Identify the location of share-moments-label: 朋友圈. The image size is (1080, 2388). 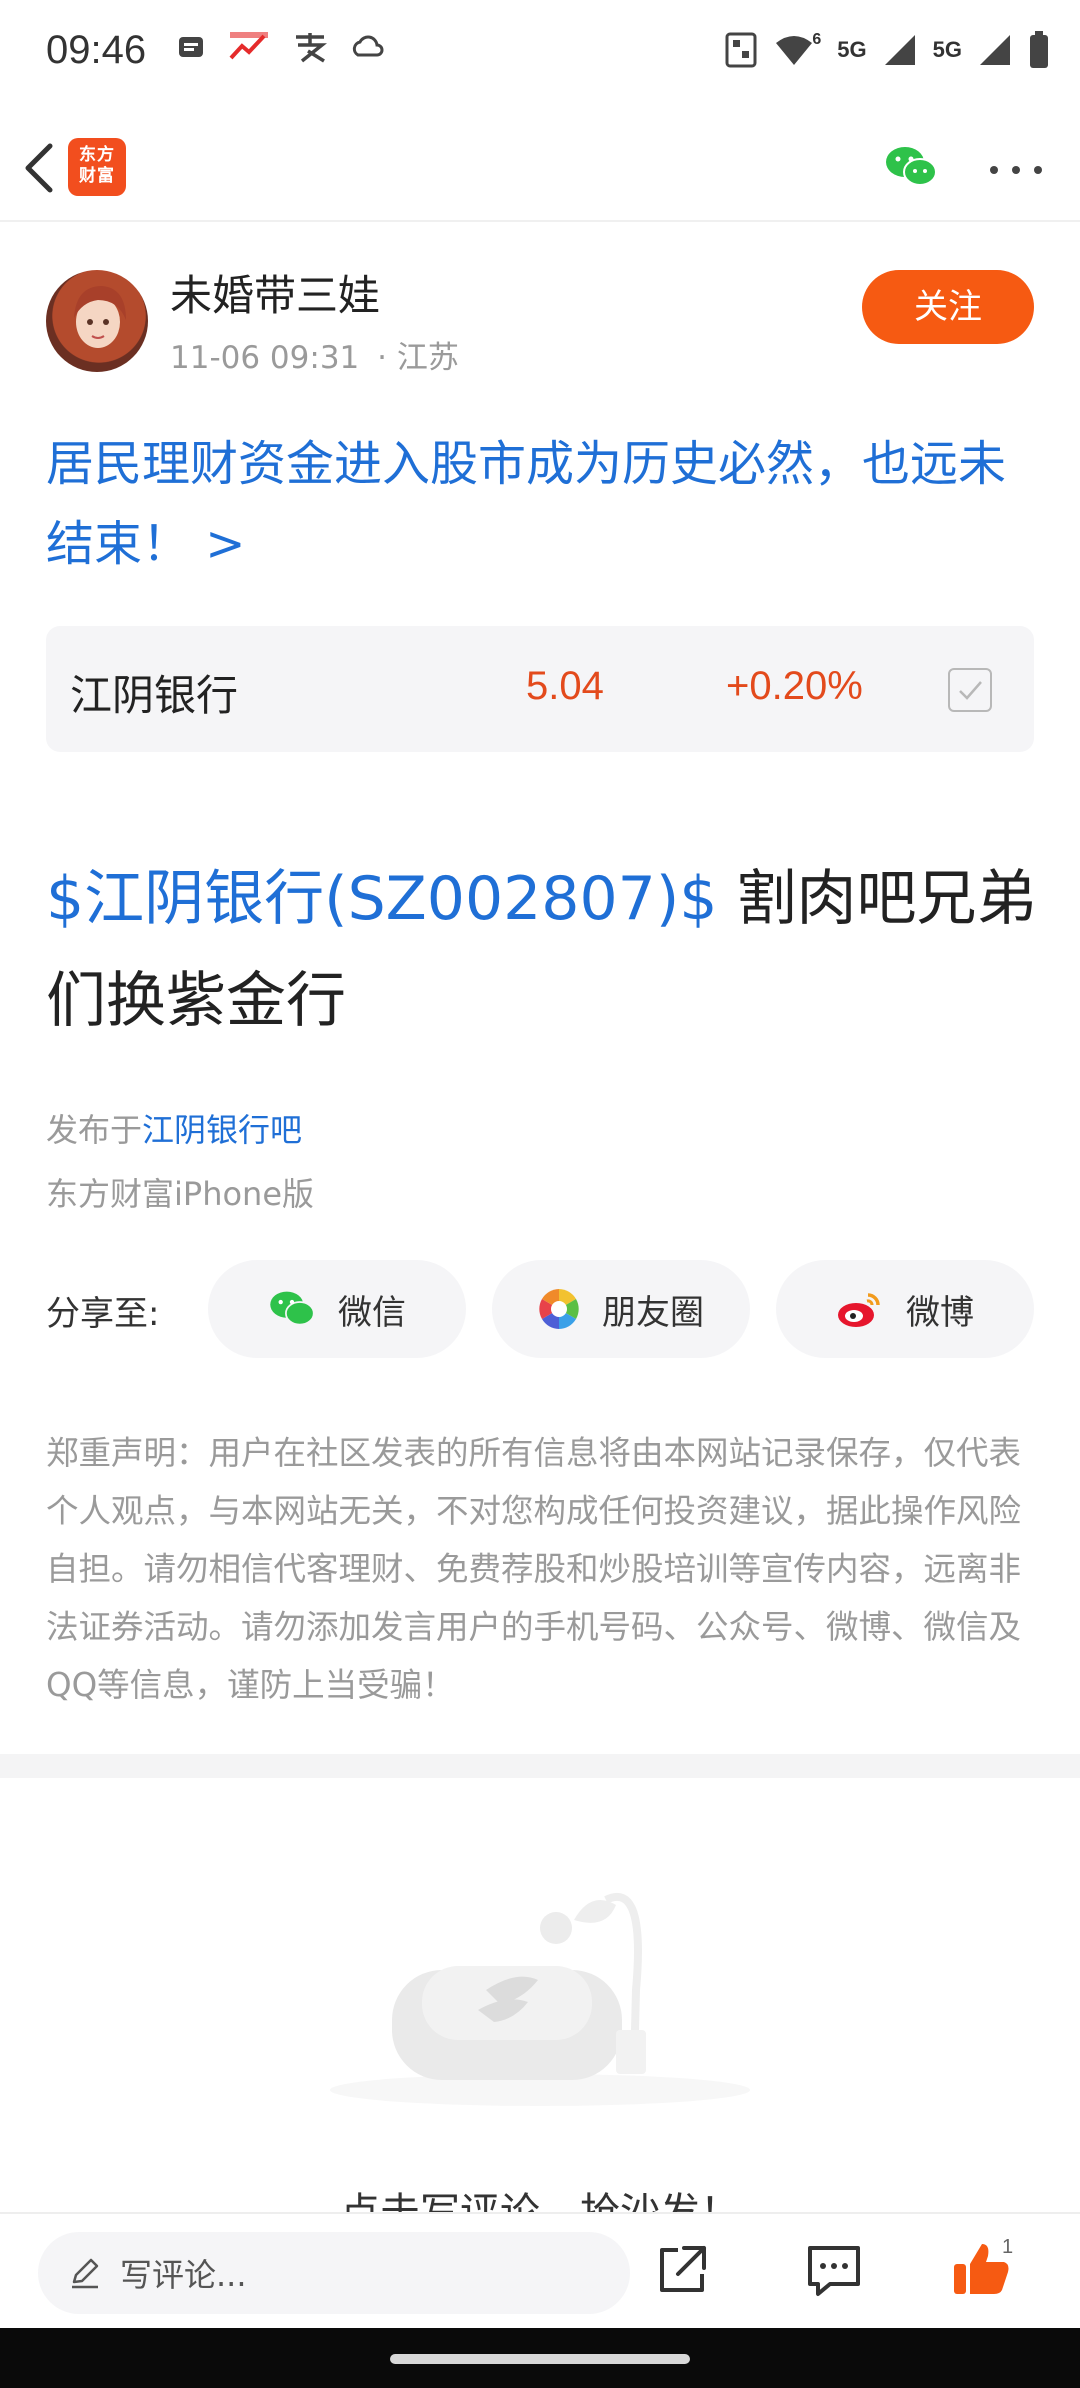
(653, 1312).